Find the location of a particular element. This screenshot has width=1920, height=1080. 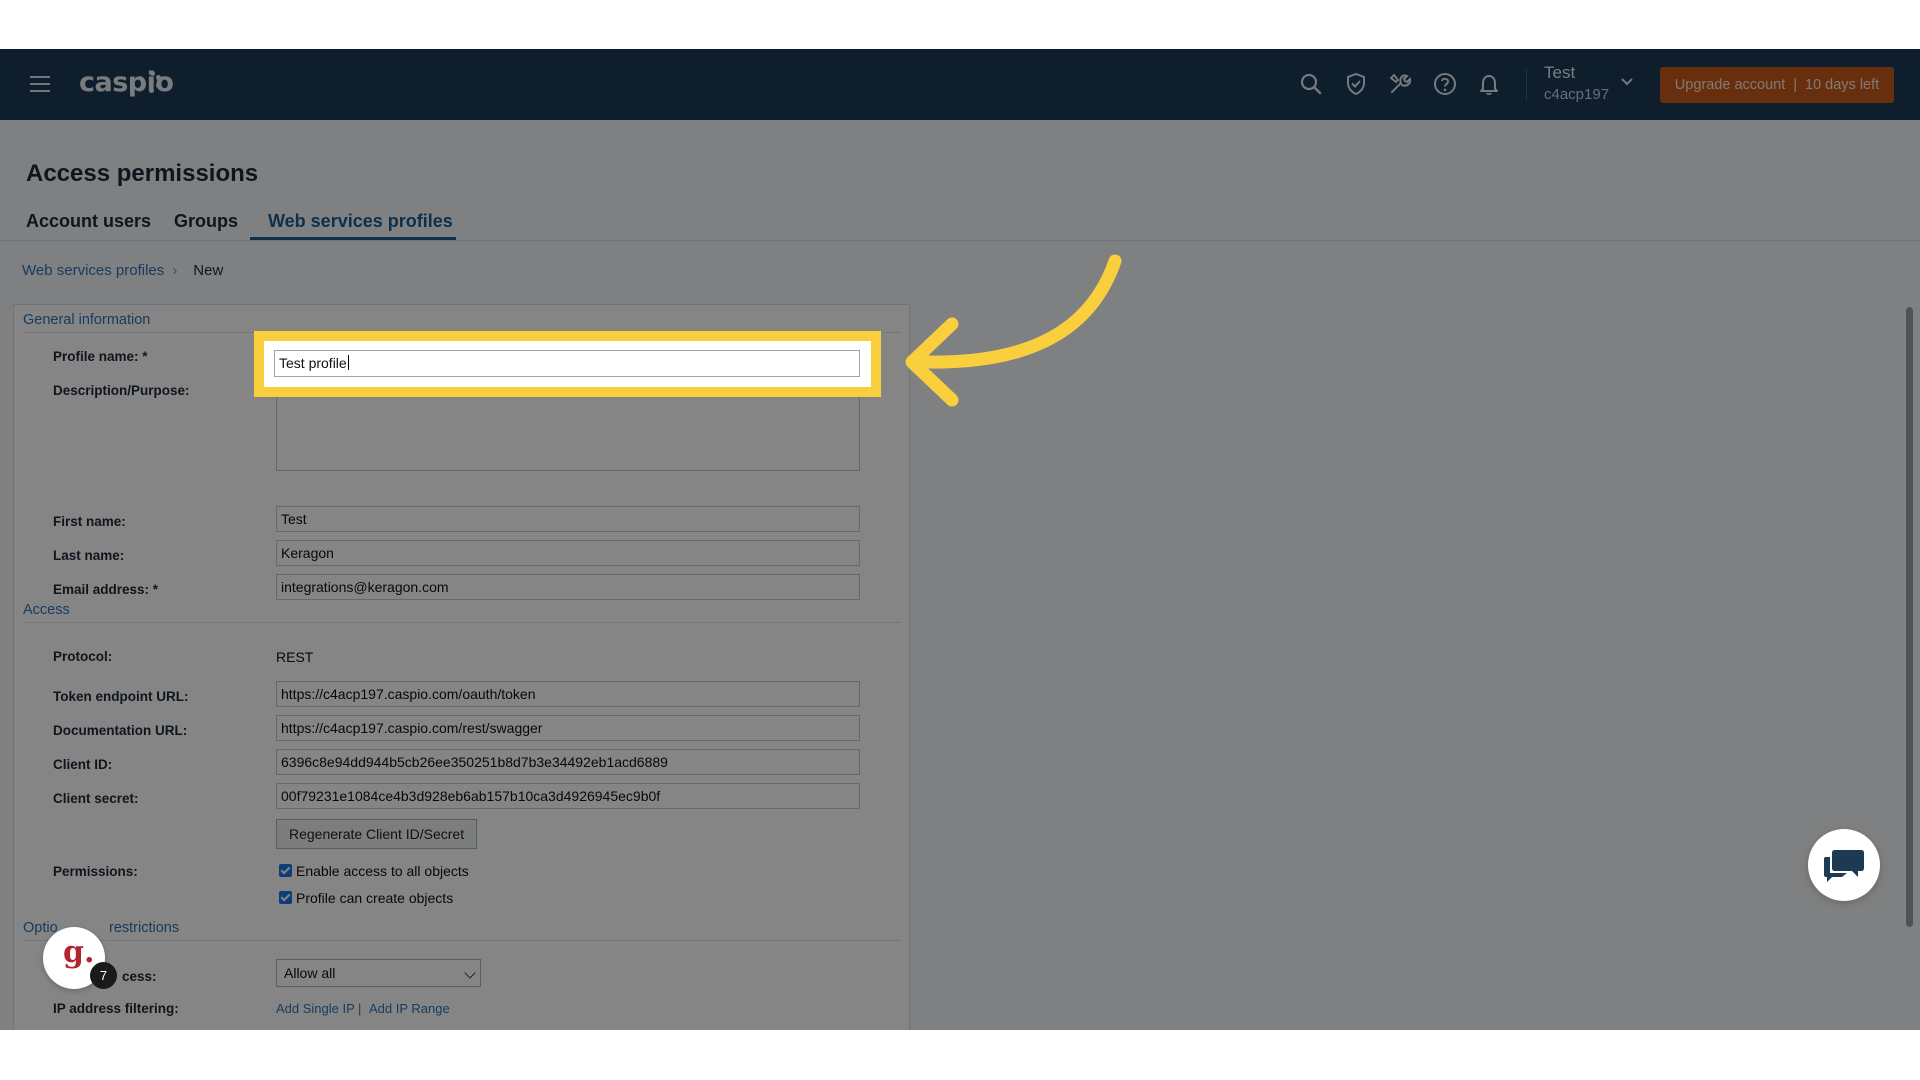

guide-widget-logo: g. is located at coordinates (79, 952).